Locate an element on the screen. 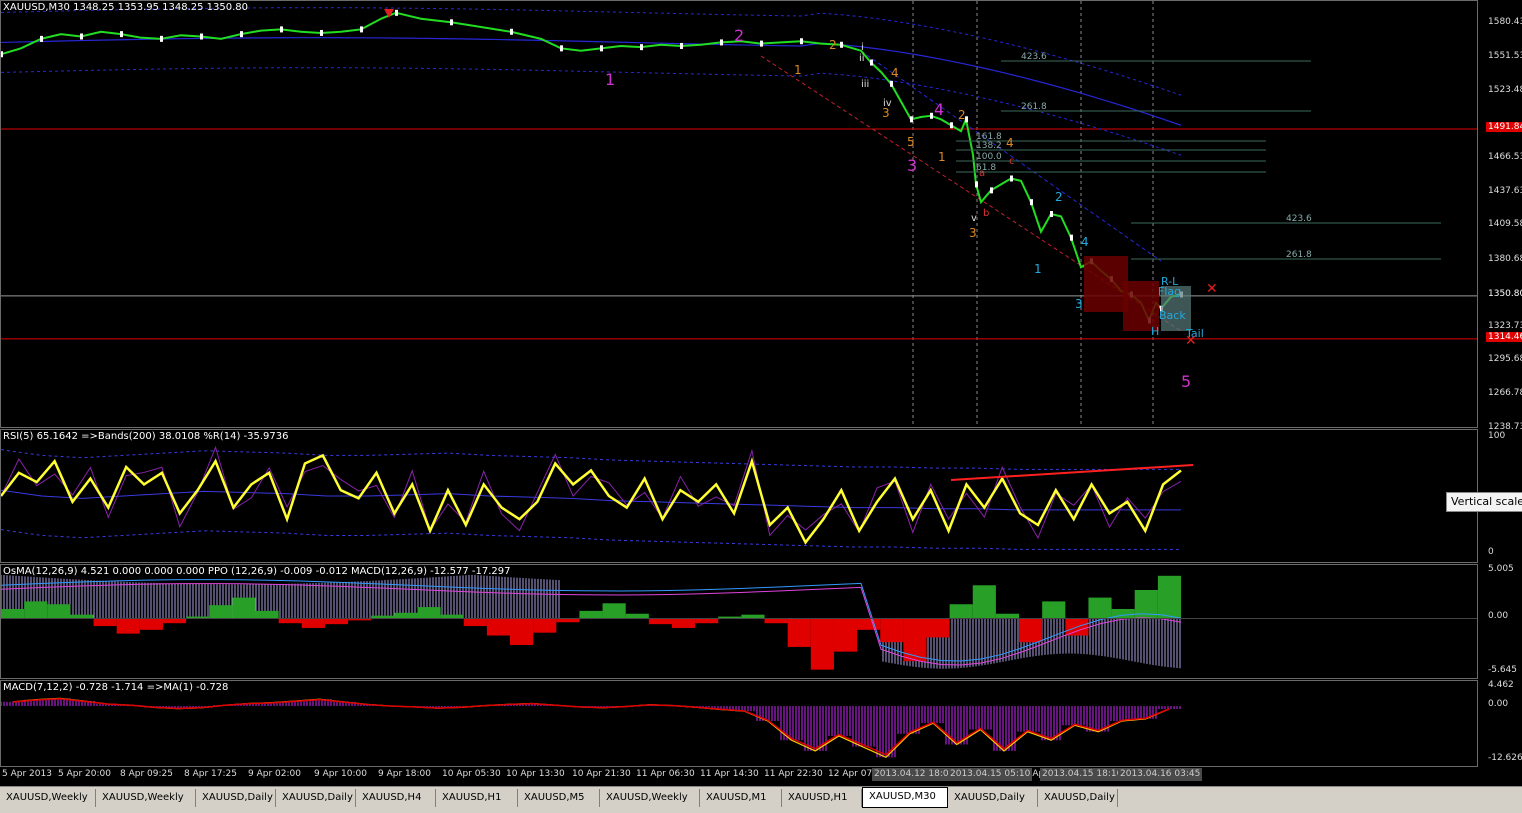 The width and height of the screenshot is (1522, 813). wave-label: H is located at coordinates (1155, 331).